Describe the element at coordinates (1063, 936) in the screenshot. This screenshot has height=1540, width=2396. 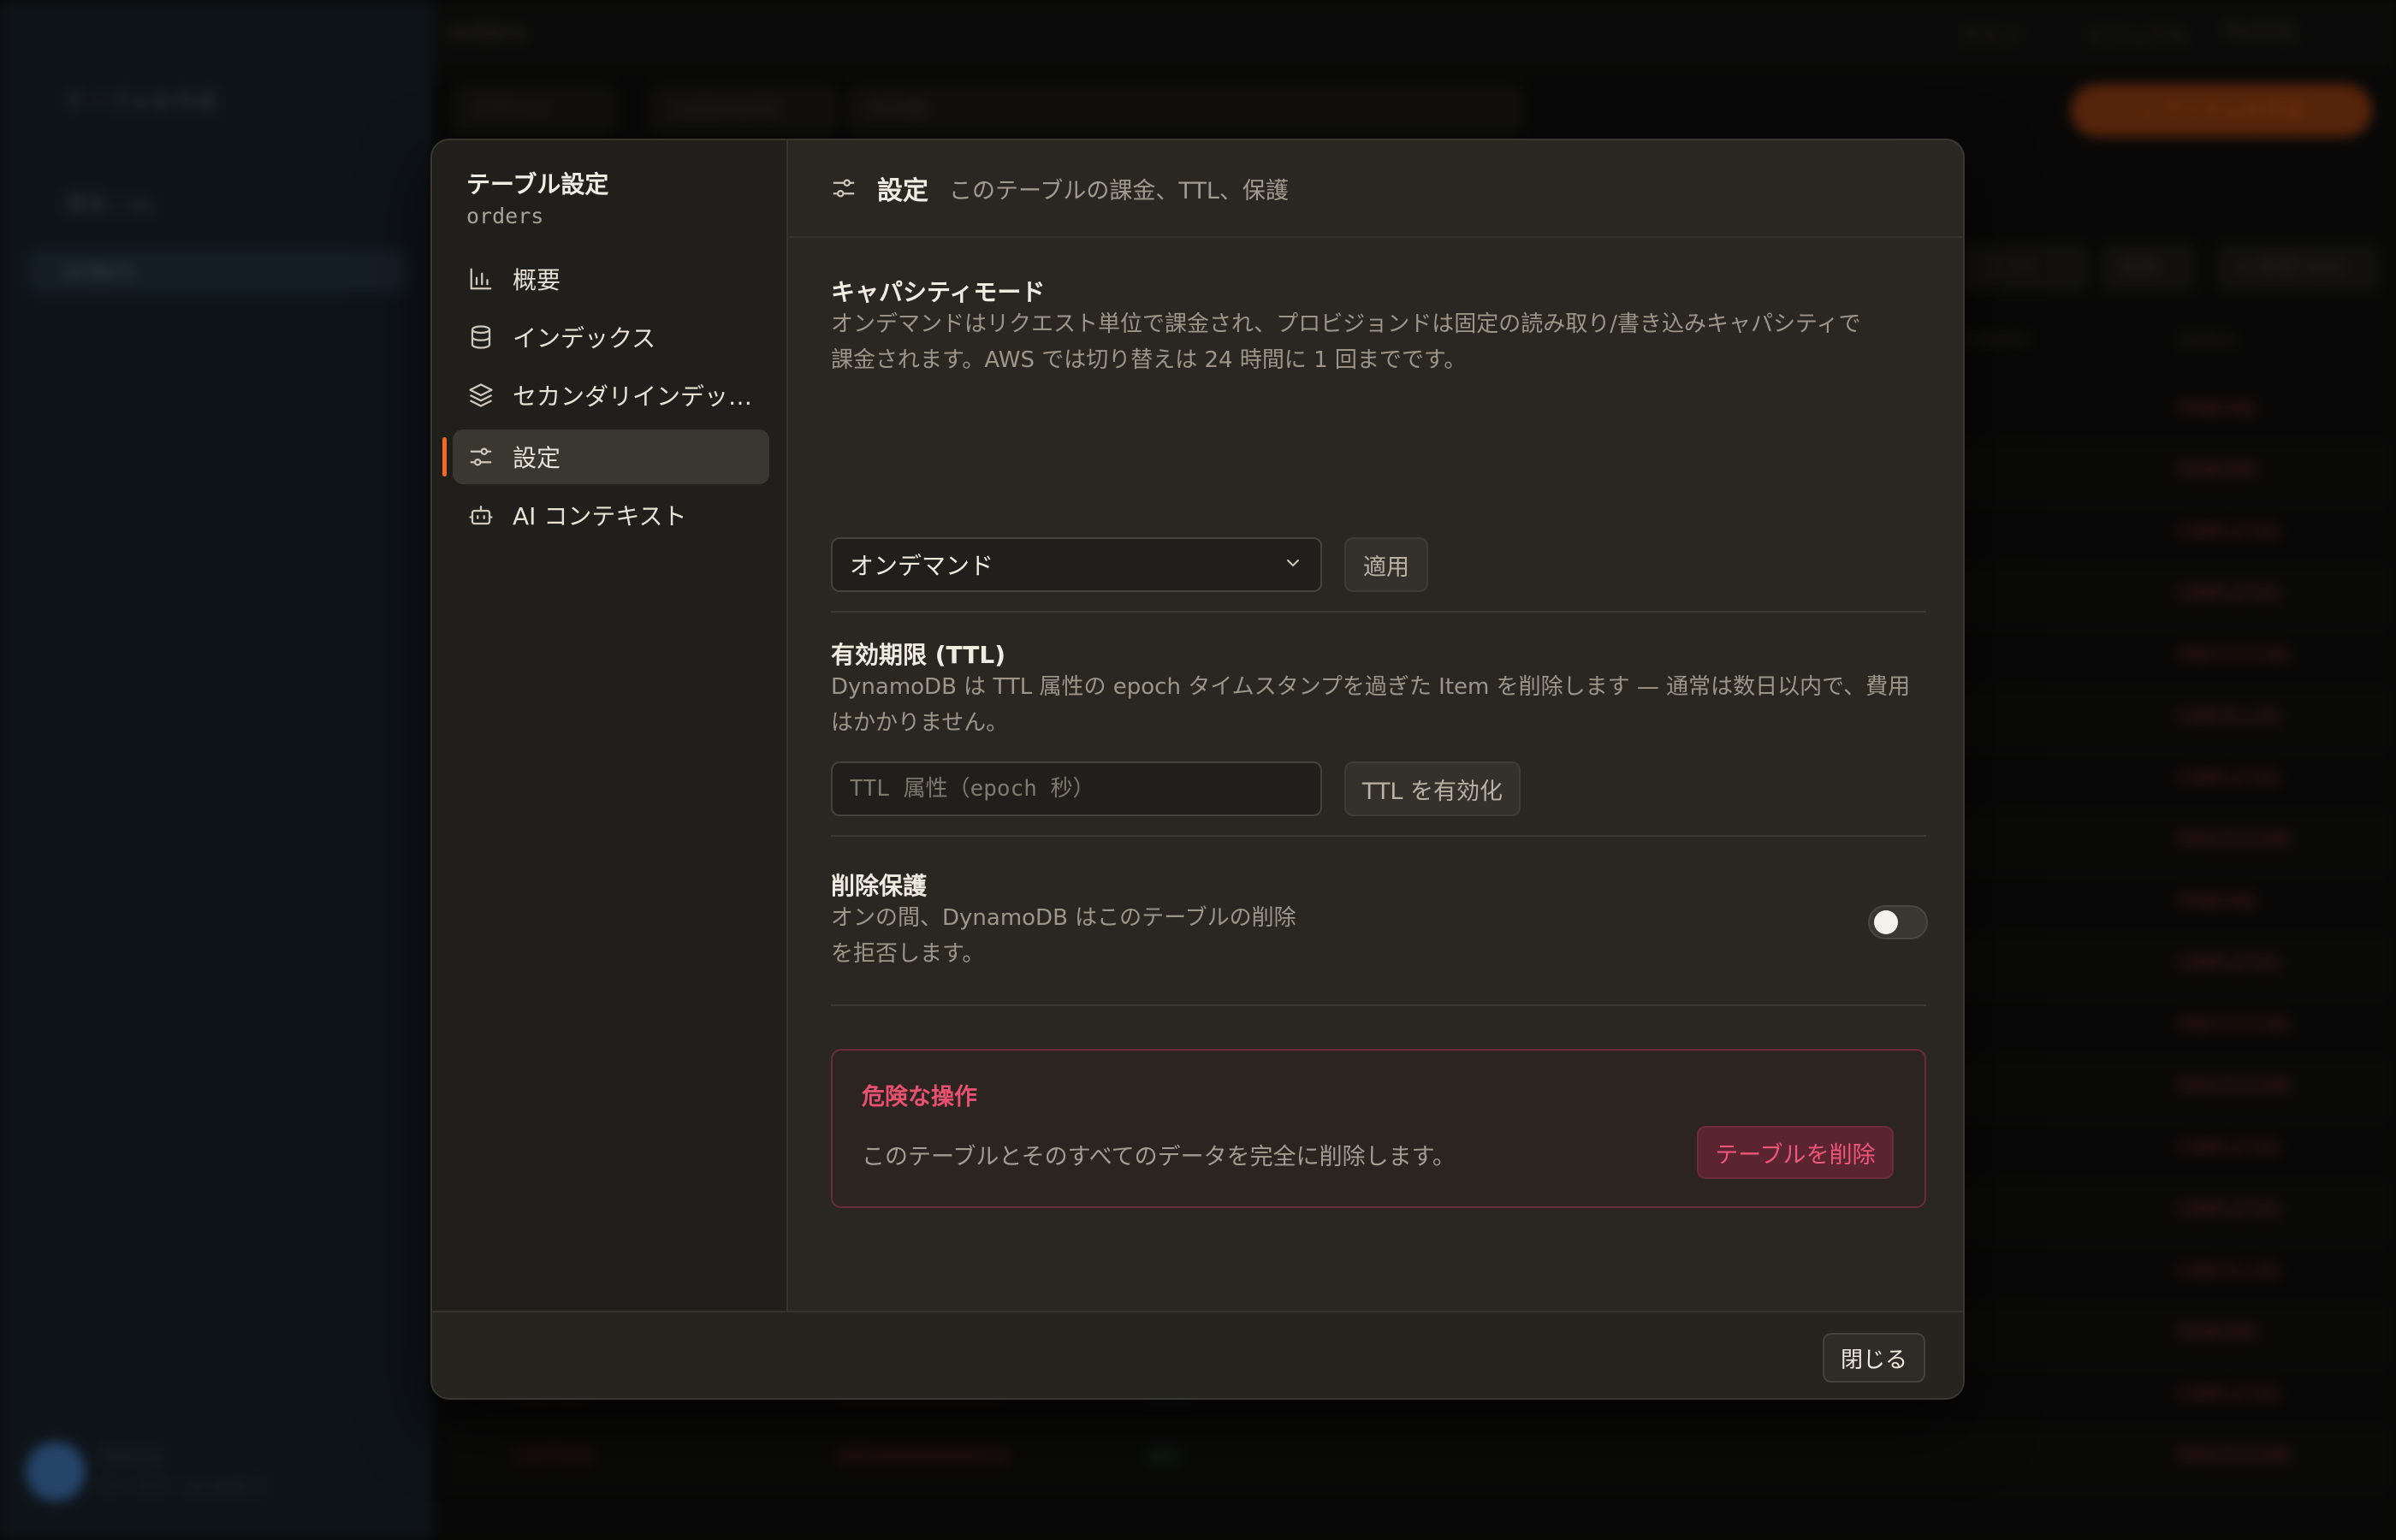
I see `deletion-protection-description: オンの間、DynamoDB はこのテーブルの削除 を拒否します。` at that location.